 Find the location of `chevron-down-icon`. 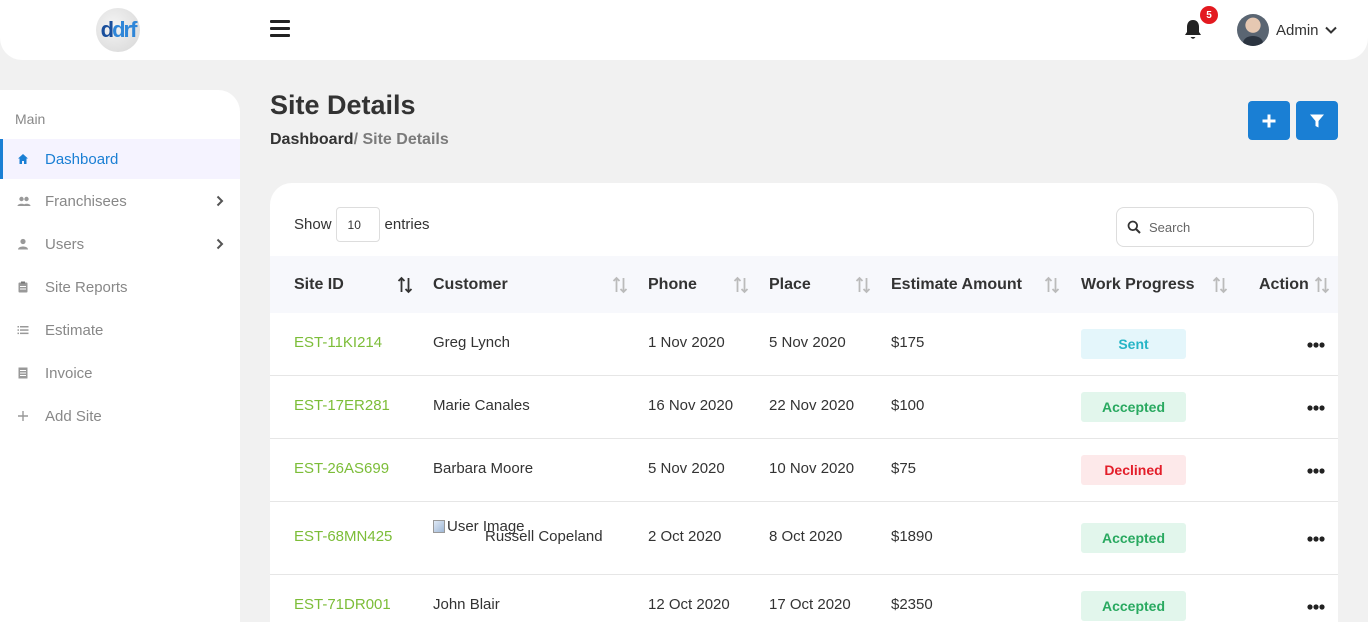

chevron-down-icon is located at coordinates (1330, 30).